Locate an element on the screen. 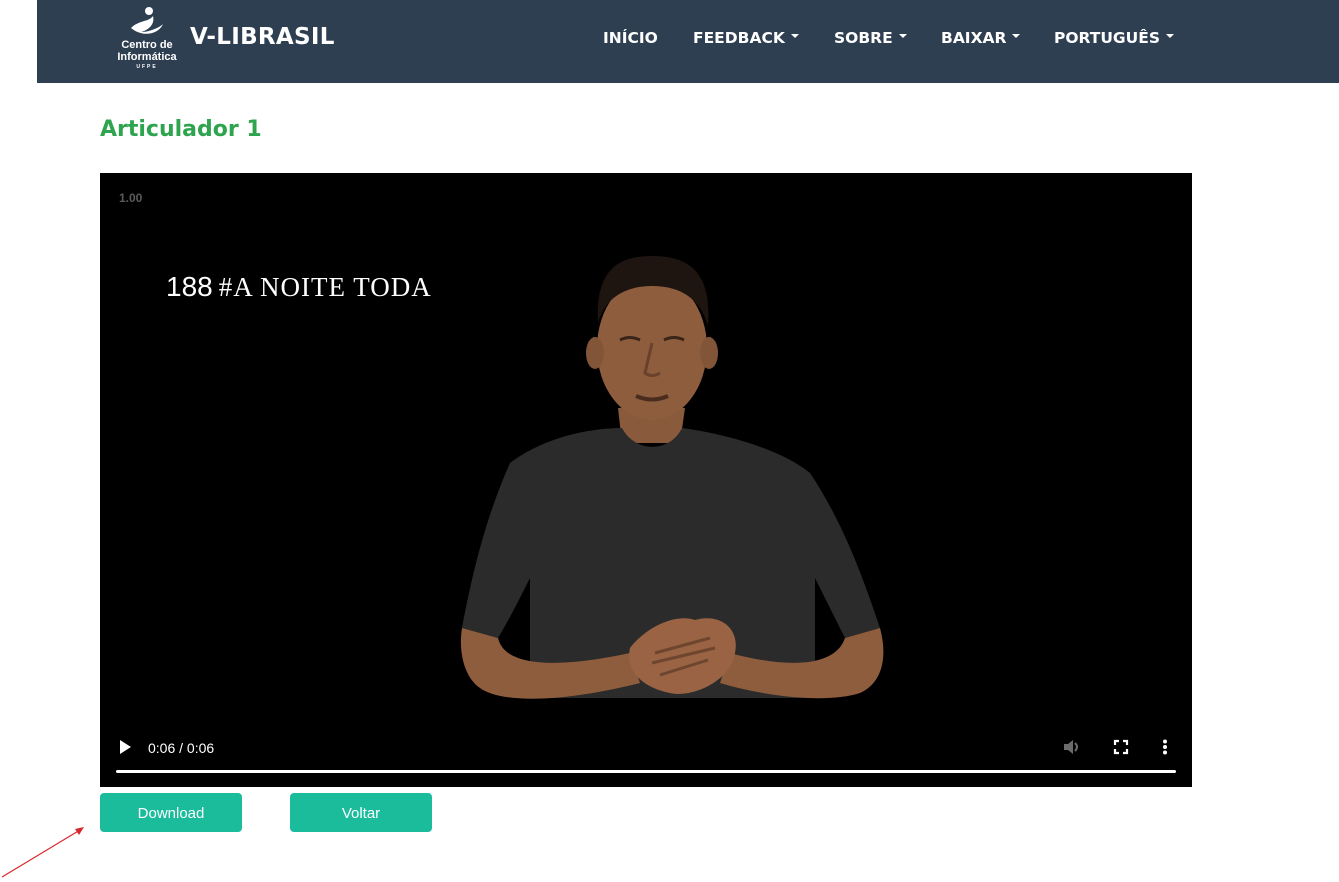 The height and width of the screenshot is (882, 1339). nav-item-portugues: PORTUGUÊS is located at coordinates (1114, 38).